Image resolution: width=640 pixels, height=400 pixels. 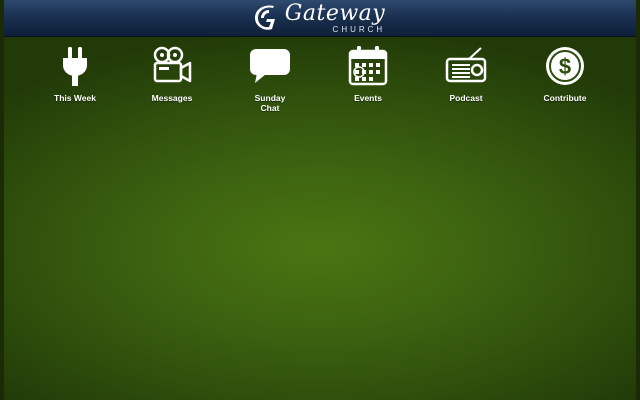 I want to click on nav-item-this-week: This Week, so click(x=75, y=74).